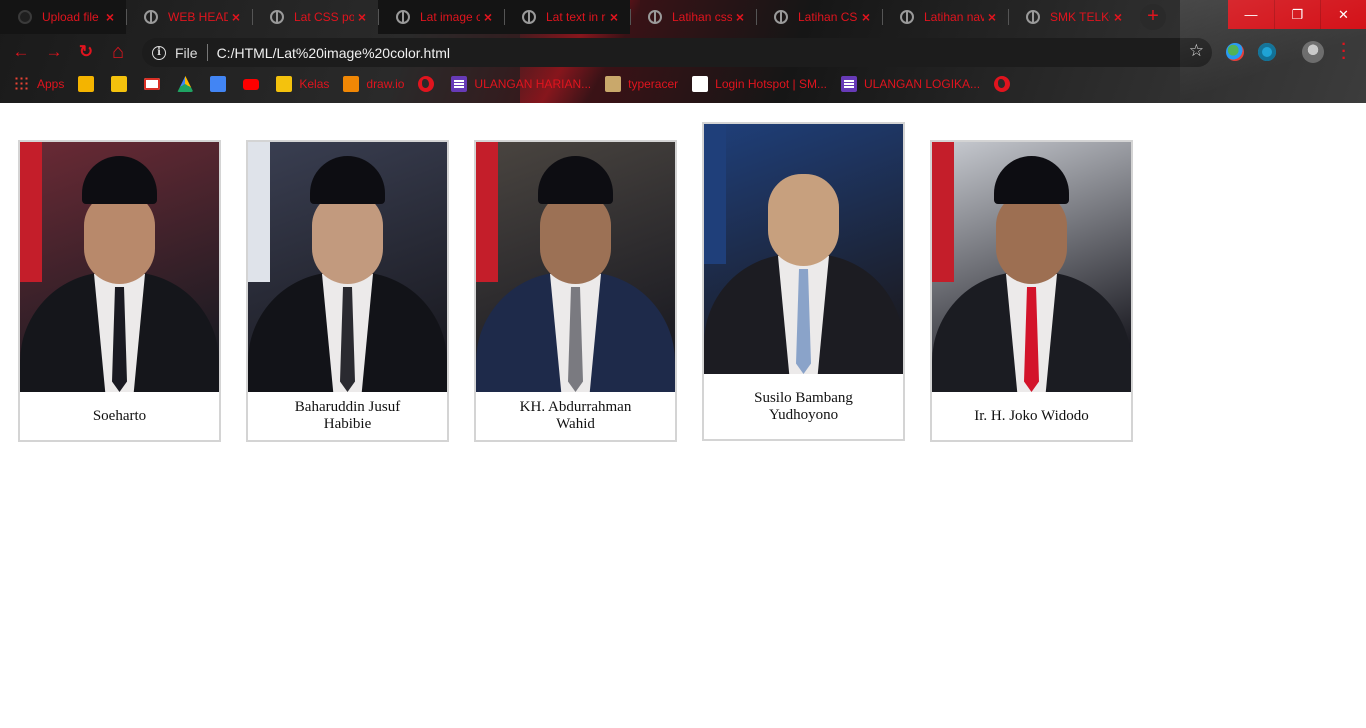 The image size is (1366, 728). Describe the element at coordinates (1343, 14) in the screenshot. I see `close-window-button: ✕` at that location.